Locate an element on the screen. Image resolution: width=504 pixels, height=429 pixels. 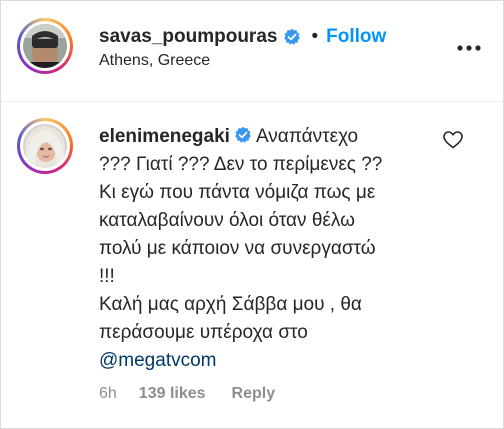
comment-line: Κι εγώ που πάντα νόμιζα πως με is located at coordinates (237, 192).